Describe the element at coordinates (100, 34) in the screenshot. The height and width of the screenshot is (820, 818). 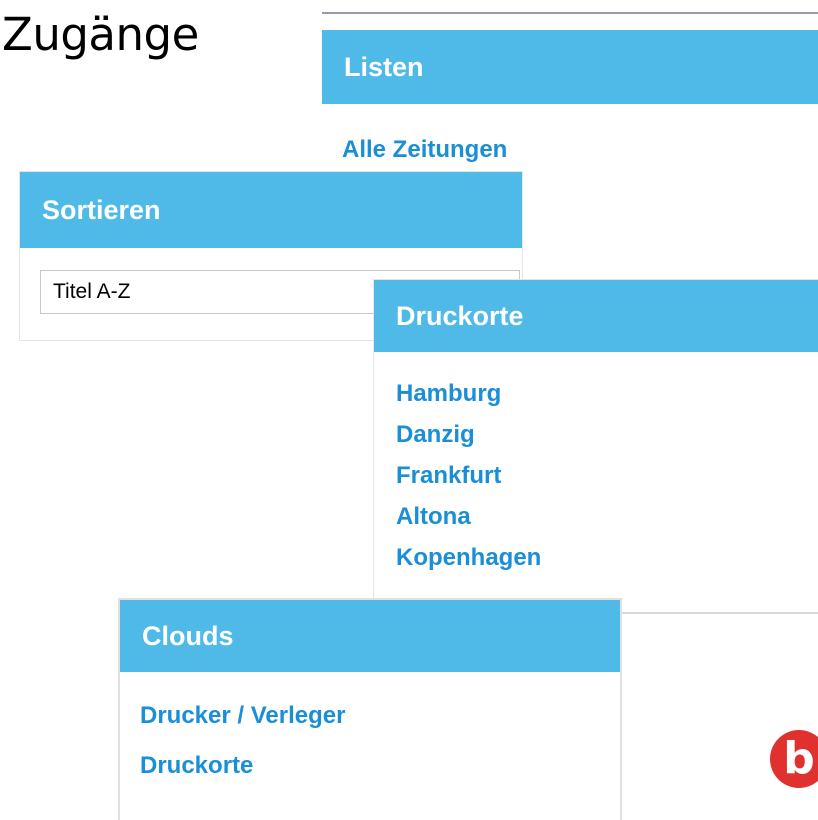
I see `page-title: Zugänge` at that location.